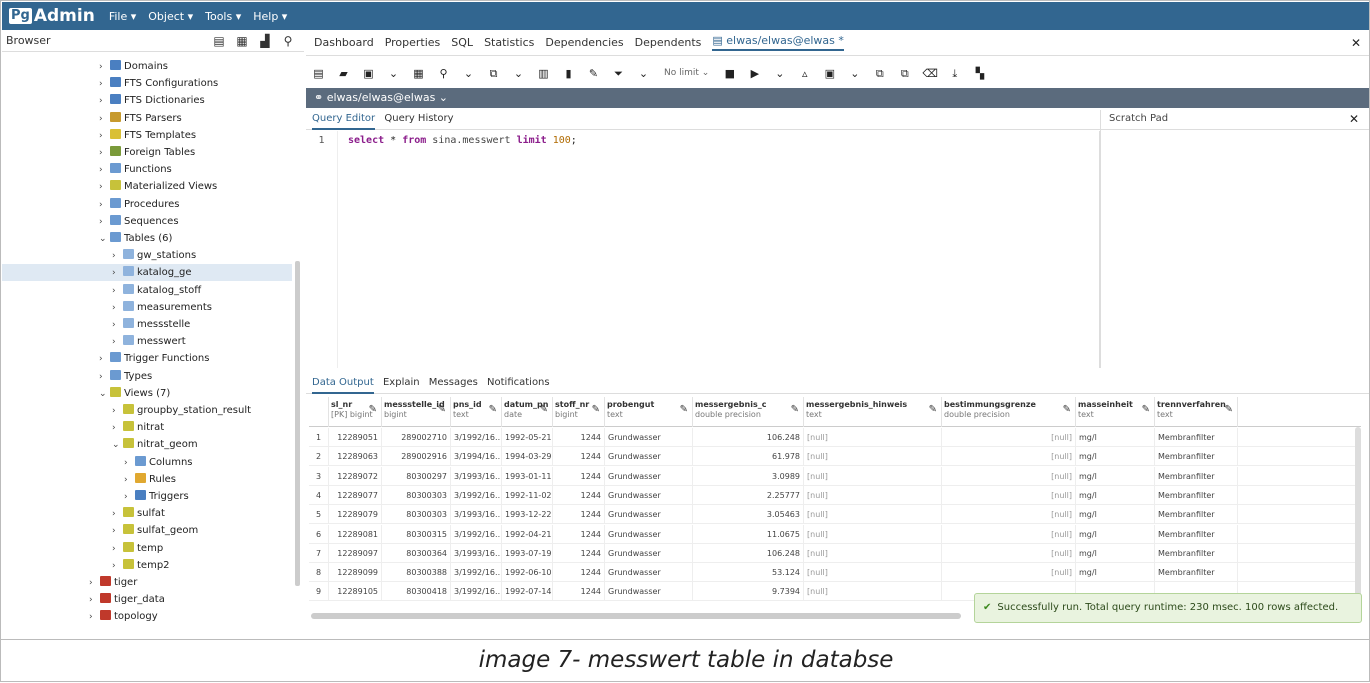 The image size is (1370, 683). What do you see at coordinates (319, 534) in the screenshot?
I see `row-number: 6` at bounding box center [319, 534].